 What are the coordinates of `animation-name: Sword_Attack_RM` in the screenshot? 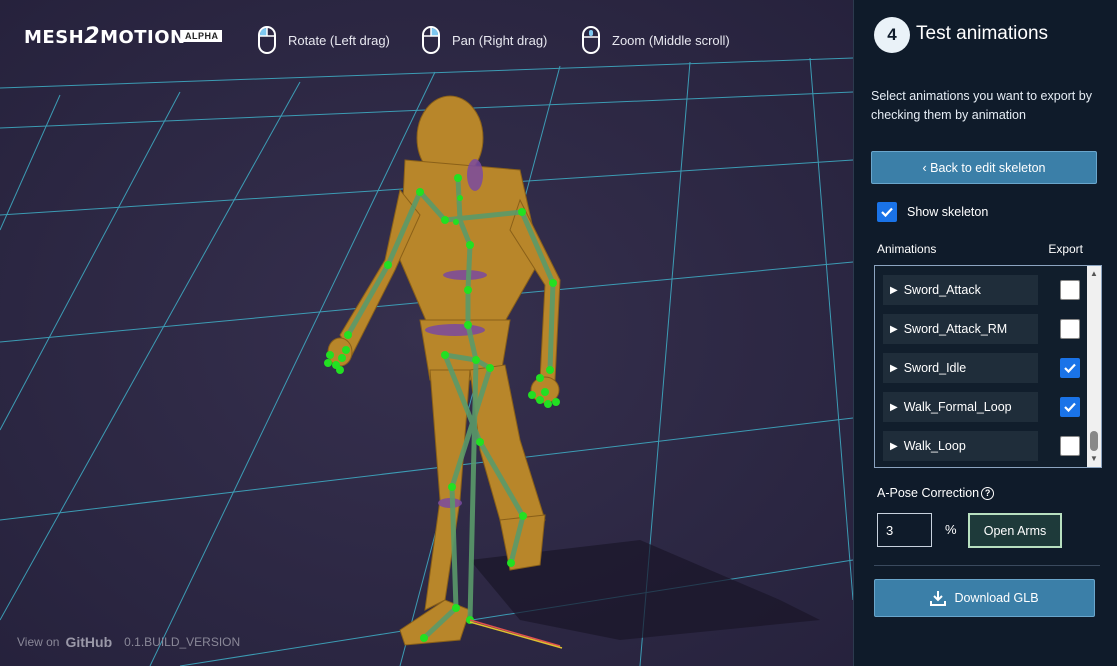 It's located at (955, 329).